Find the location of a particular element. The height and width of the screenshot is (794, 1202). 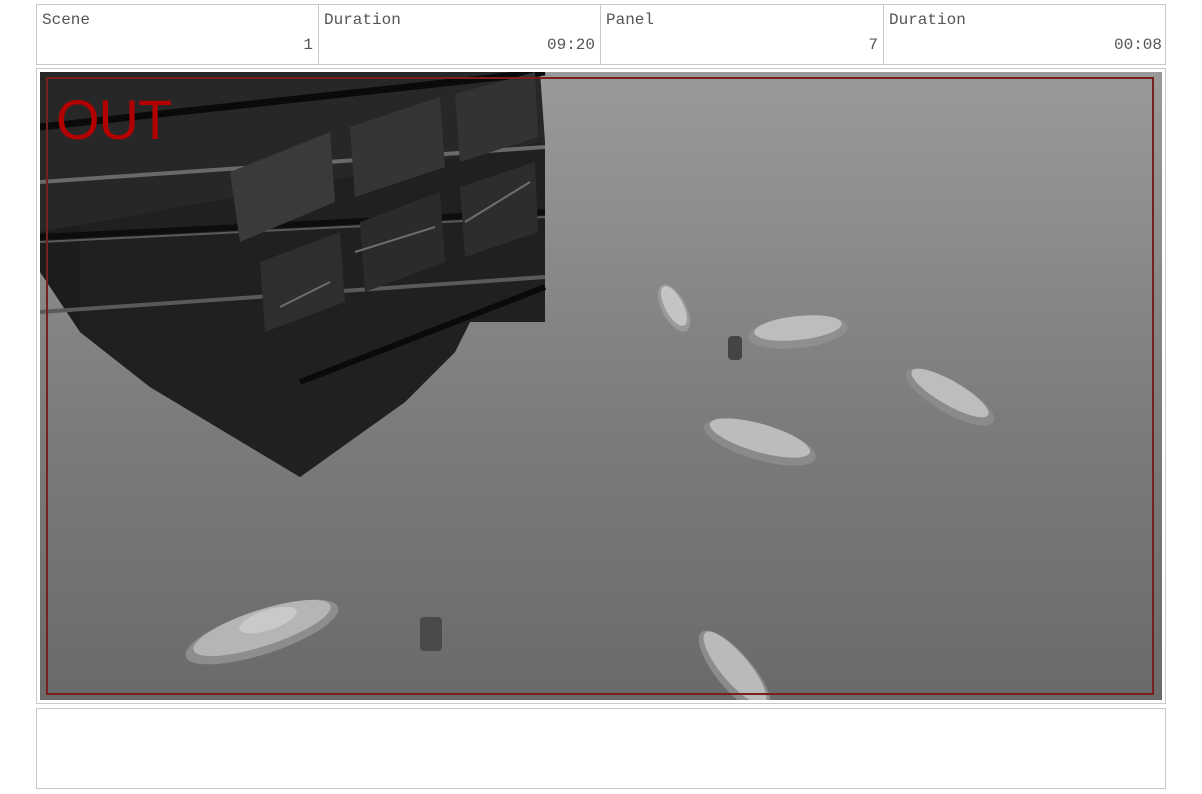

panel-label: Panel is located at coordinates (630, 20).